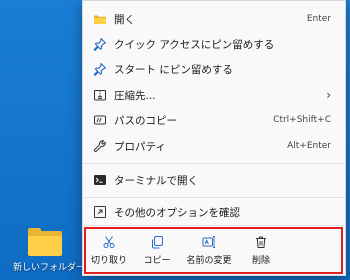 This screenshot has height=280, width=350. What do you see at coordinates (214, 95) in the screenshot?
I see `menu-item-compress-to: 圧縮先... ›` at bounding box center [214, 95].